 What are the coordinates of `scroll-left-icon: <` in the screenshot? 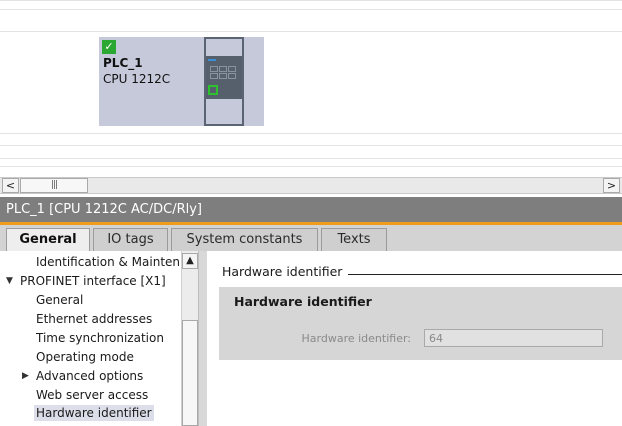 It's located at (10, 185).